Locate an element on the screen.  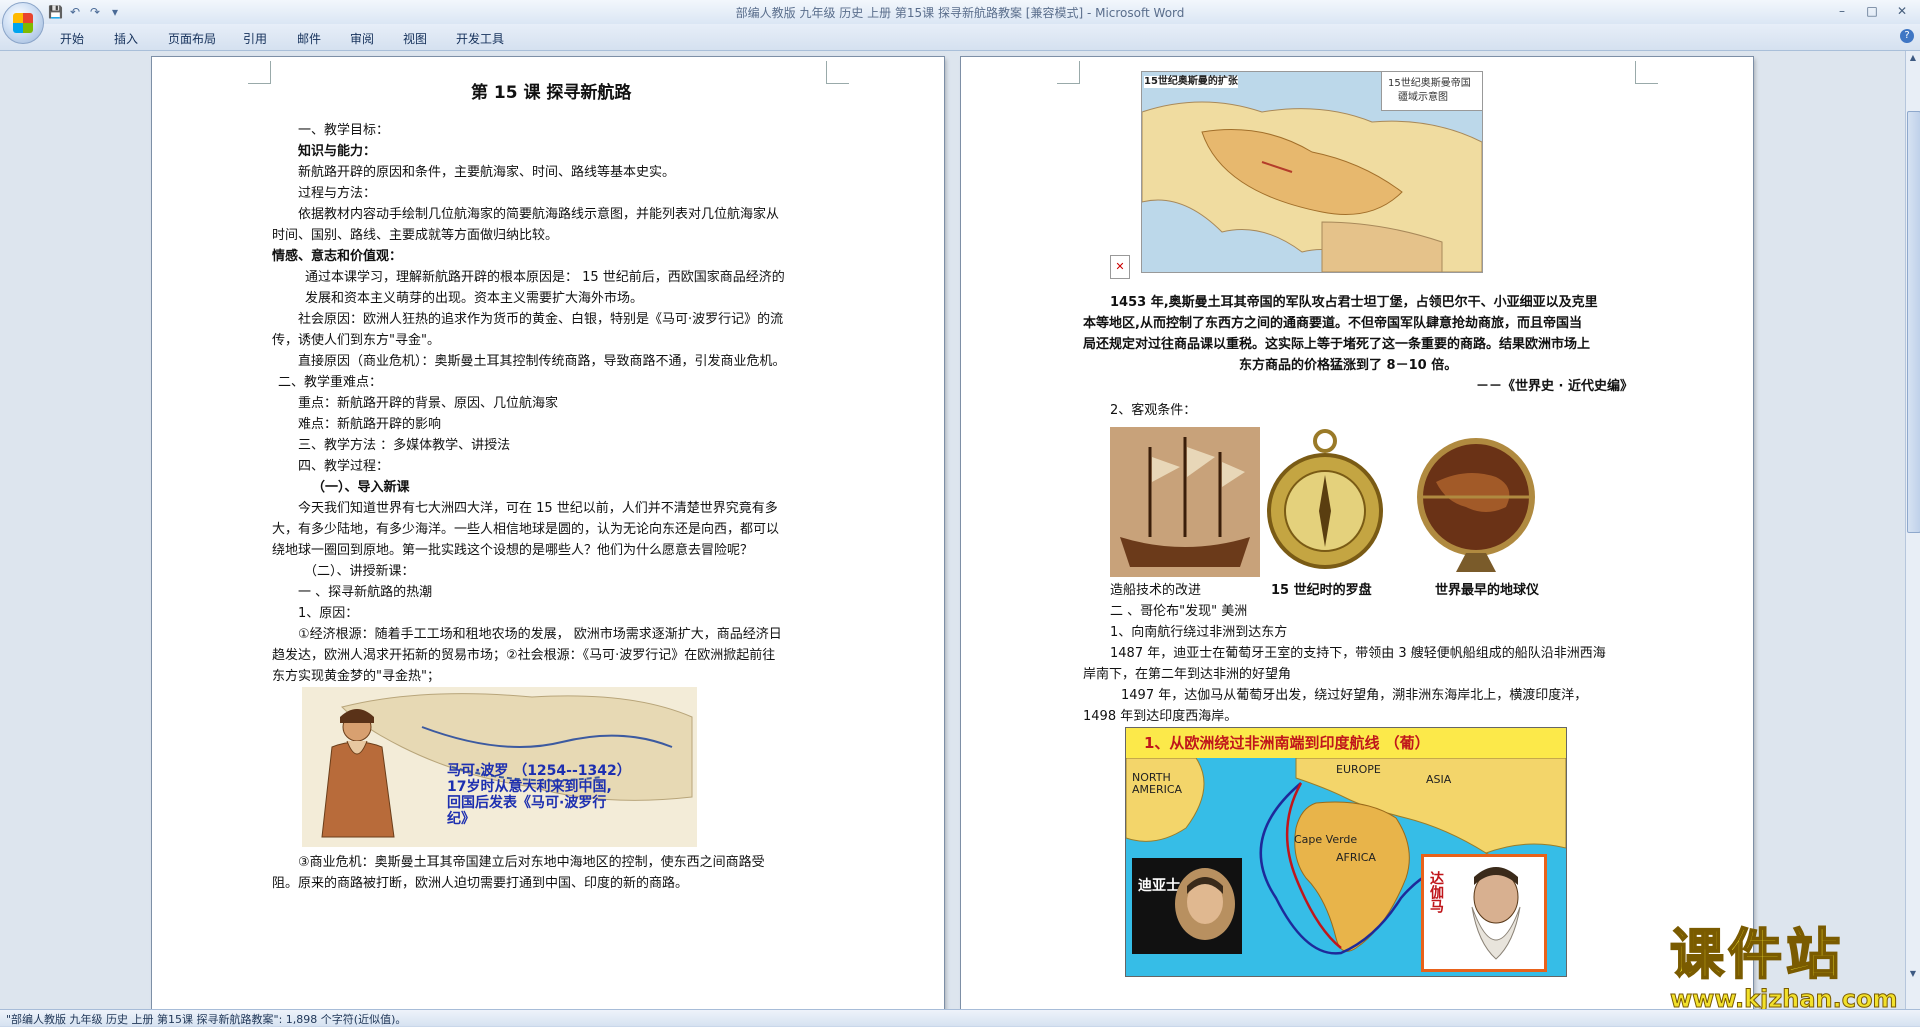
map-label-north-america: NORTH AMERICA is located at coordinates (1157, 783).